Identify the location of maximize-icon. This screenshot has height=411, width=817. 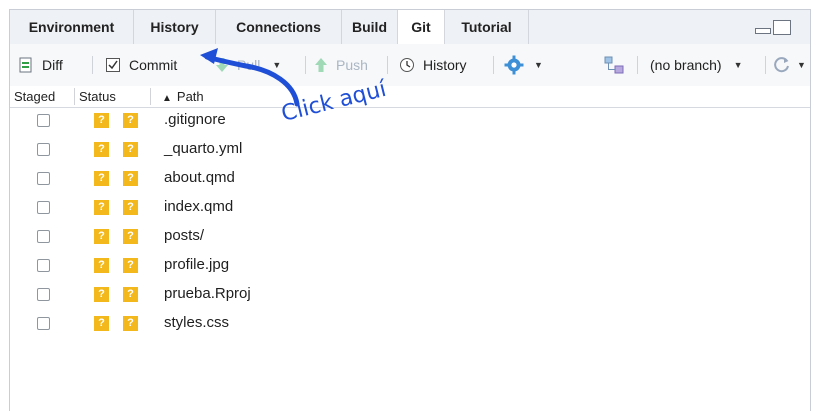
(782, 30).